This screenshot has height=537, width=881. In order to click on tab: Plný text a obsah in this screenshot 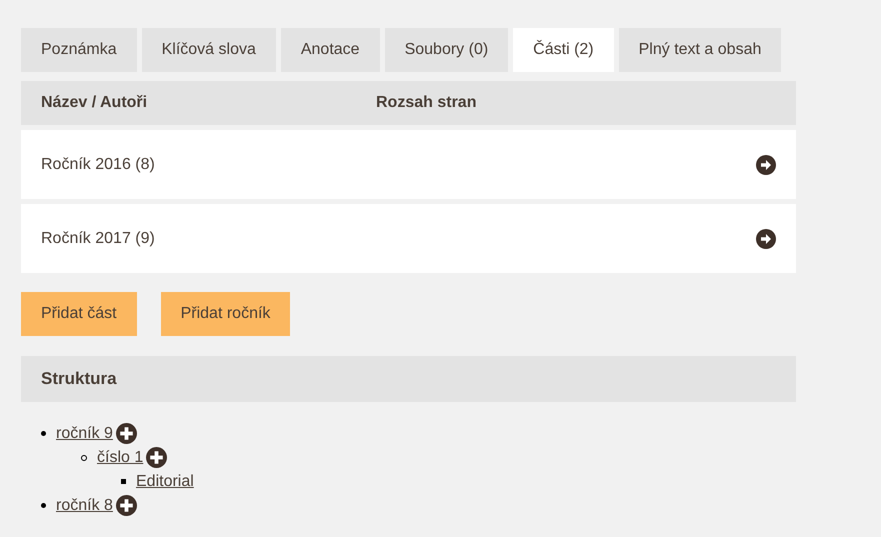, I will do `click(700, 50)`.